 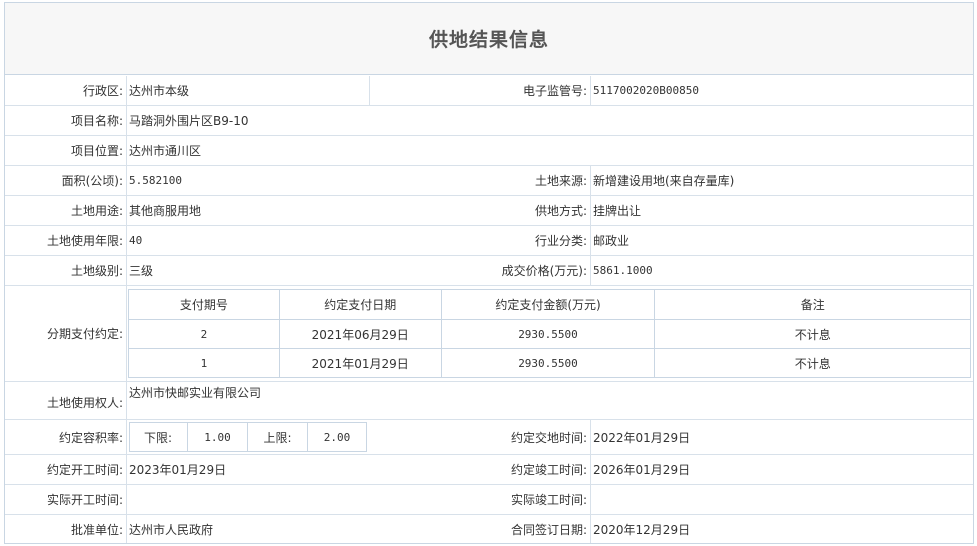 What do you see at coordinates (489, 121) in the screenshot?
I see `row-project-name: 项目名称: 马踏洞外围片区B9-10` at bounding box center [489, 121].